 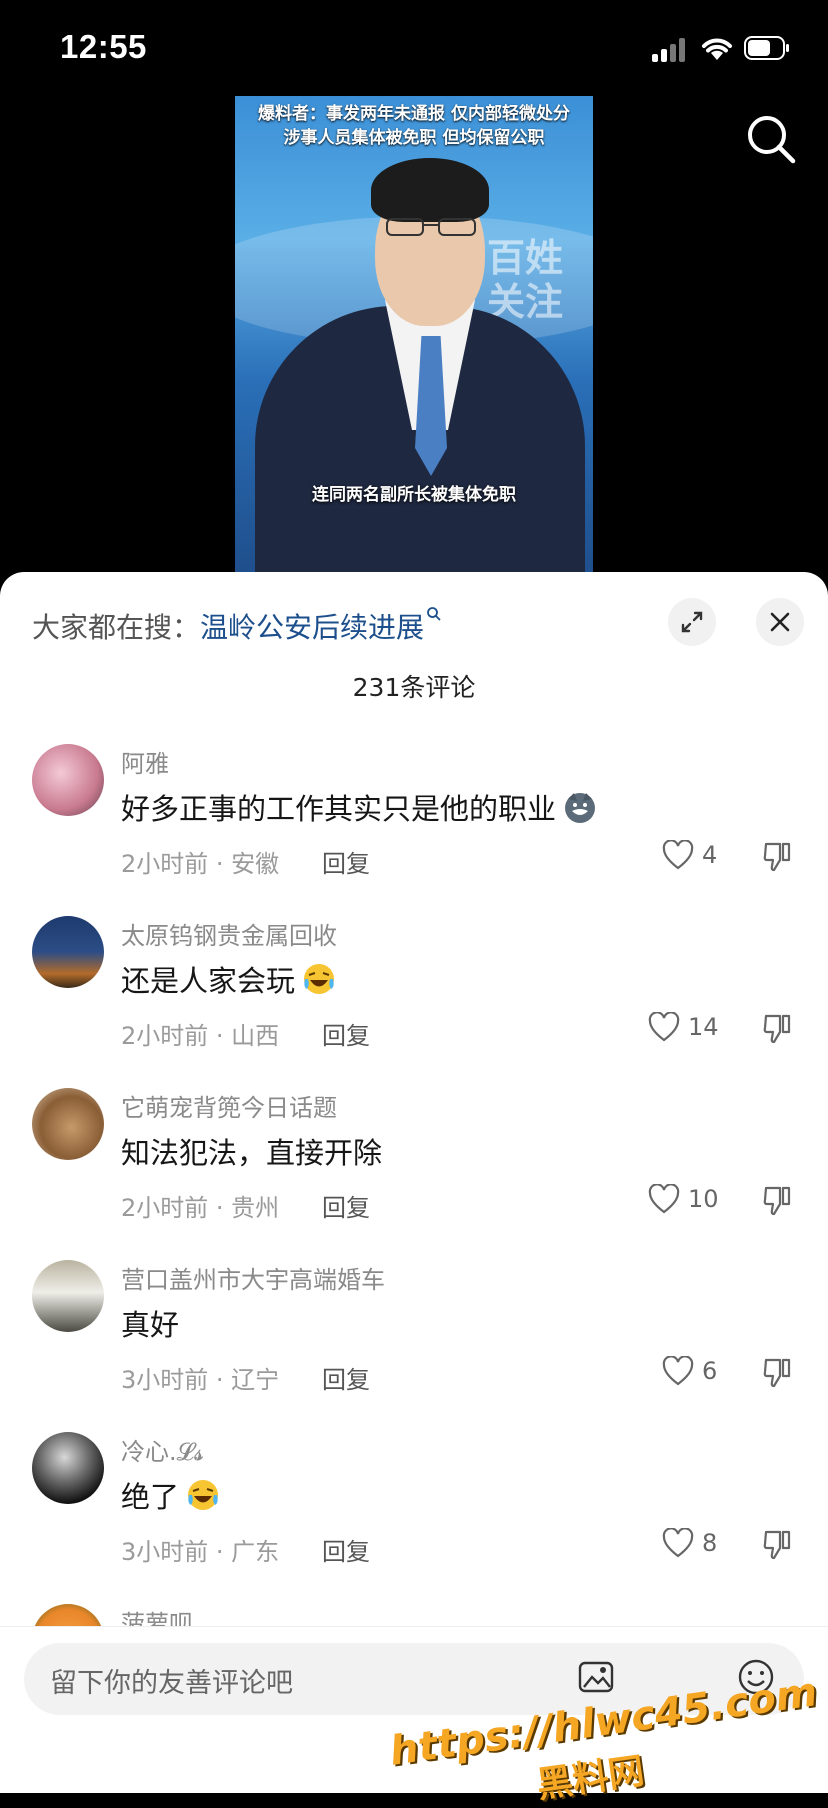 I want to click on comment-meta: 2小时前 · 贵州, so click(x=200, y=1208).